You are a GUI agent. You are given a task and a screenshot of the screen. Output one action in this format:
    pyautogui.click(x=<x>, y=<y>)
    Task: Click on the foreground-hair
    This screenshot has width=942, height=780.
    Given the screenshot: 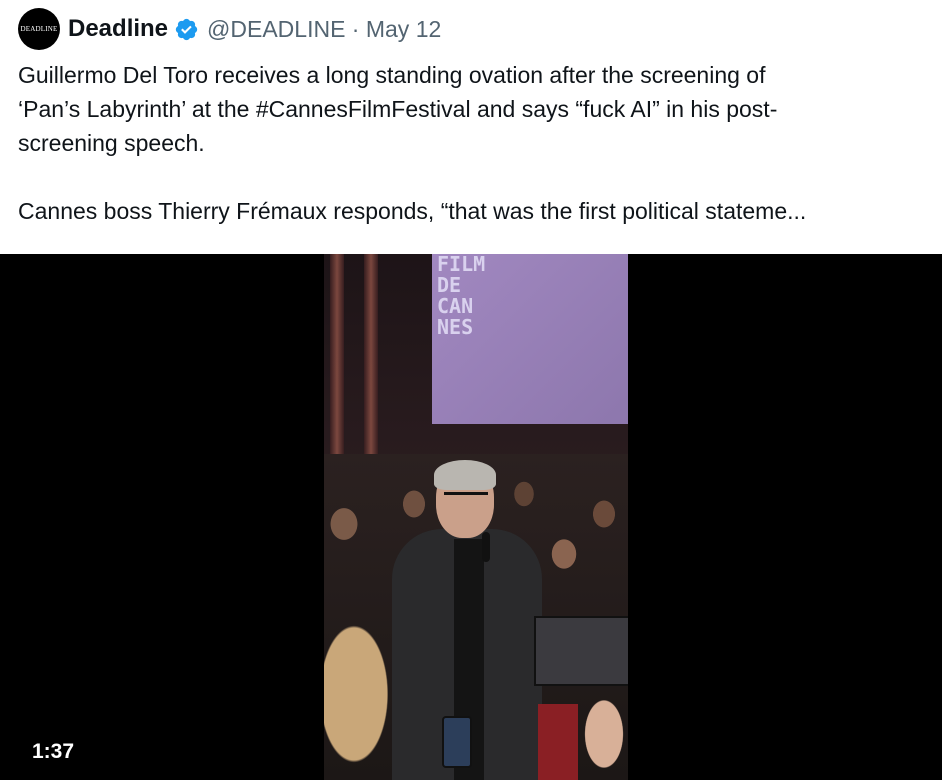 What is the action you would take?
    pyautogui.click(x=369, y=682)
    